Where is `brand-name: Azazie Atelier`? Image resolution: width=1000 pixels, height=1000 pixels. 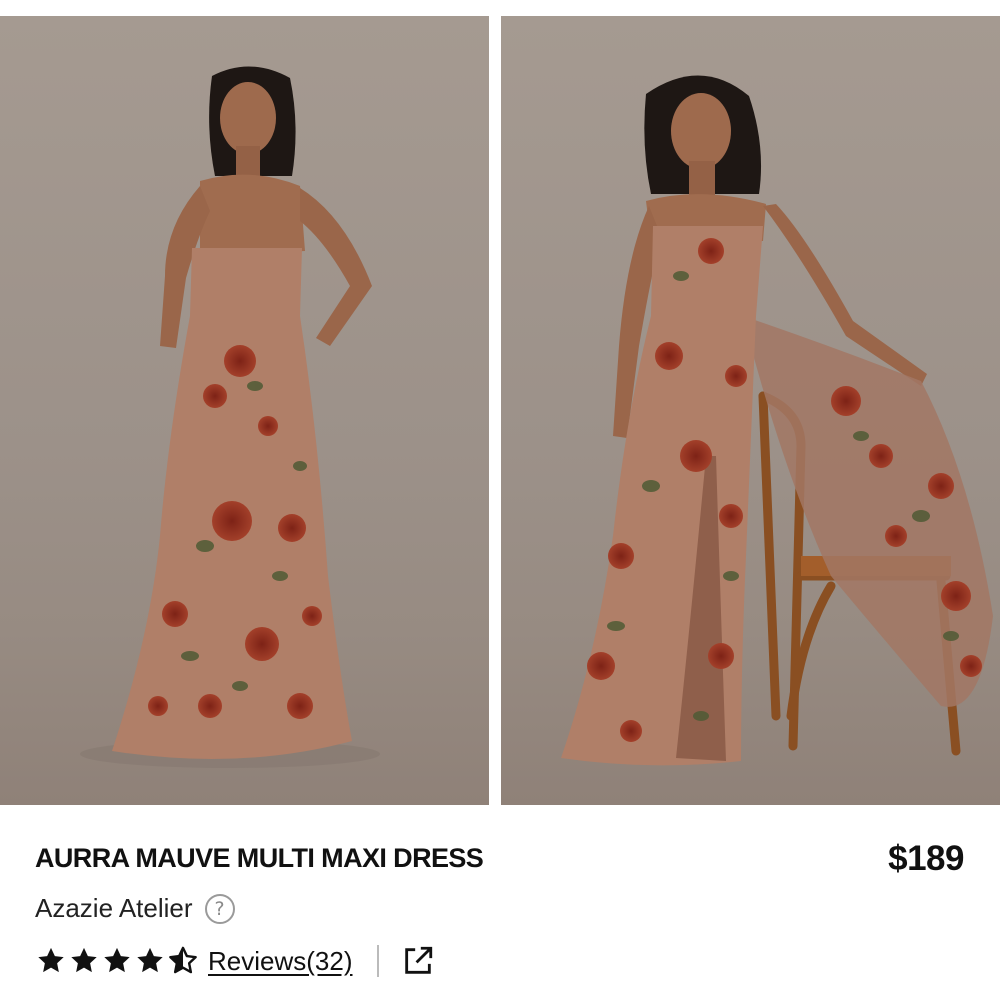
brand-name: Azazie Atelier is located at coordinates (114, 908).